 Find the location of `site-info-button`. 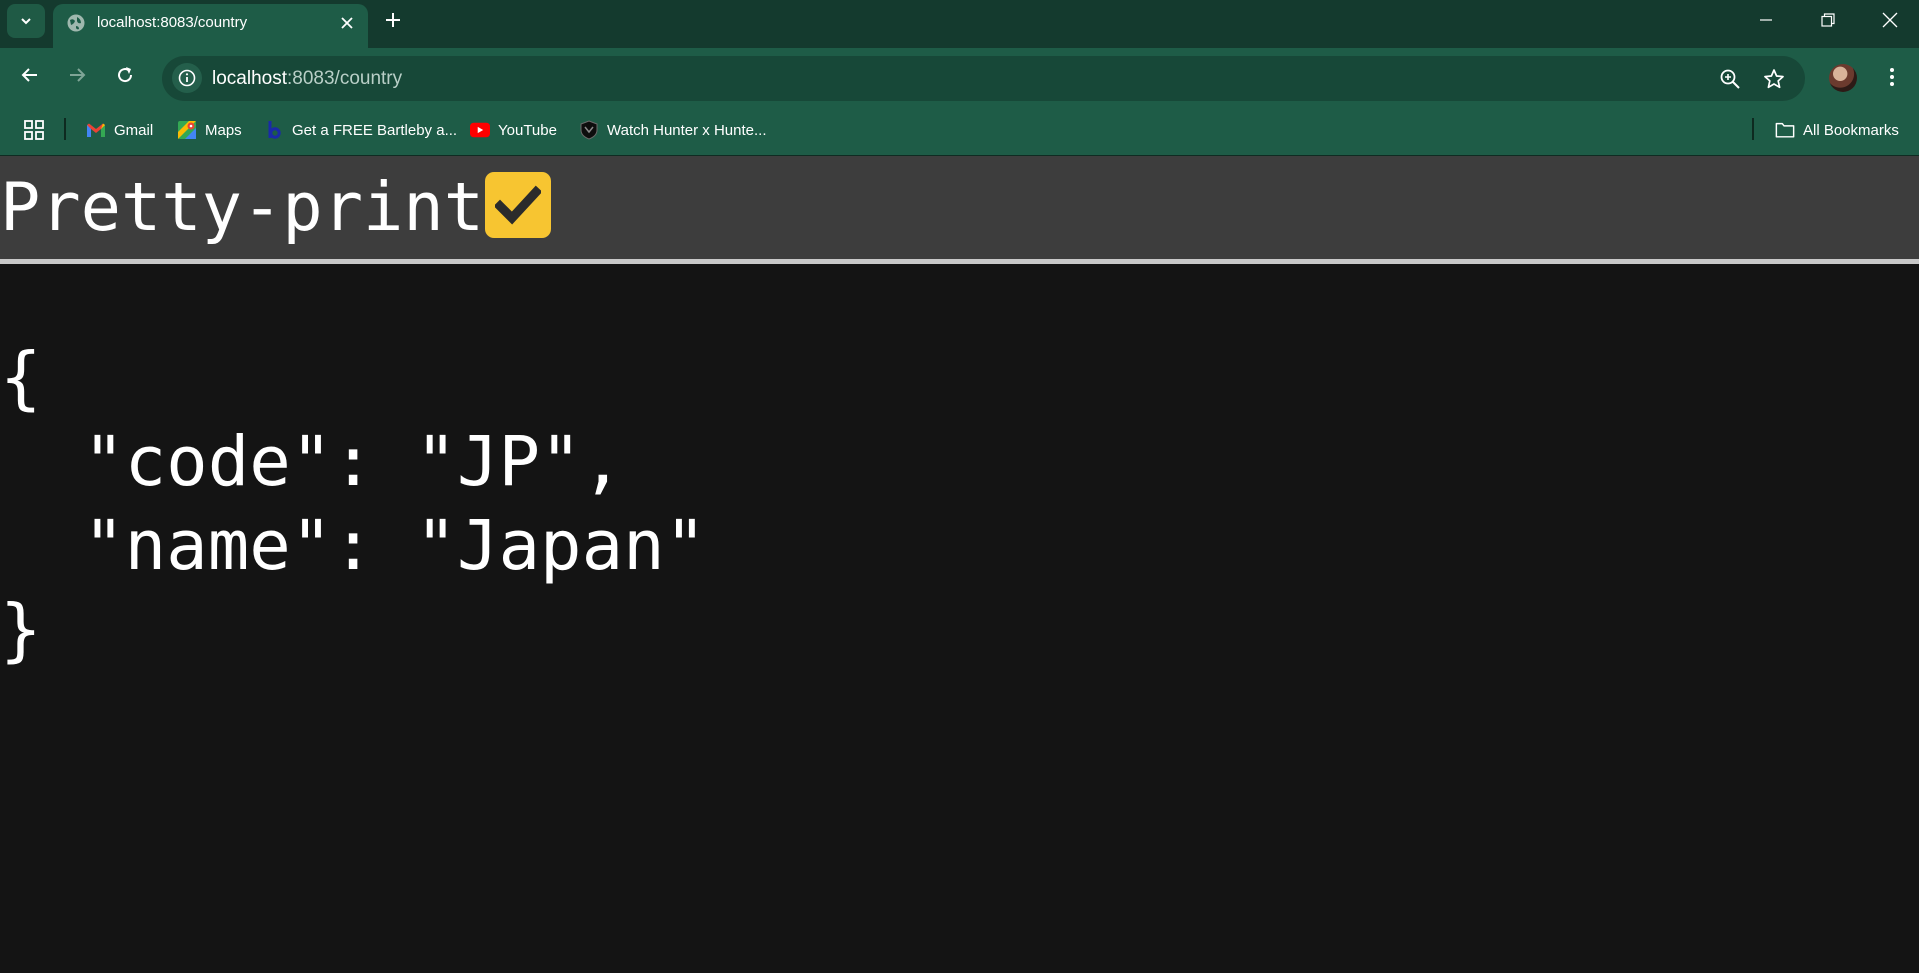

site-info-button is located at coordinates (187, 78).